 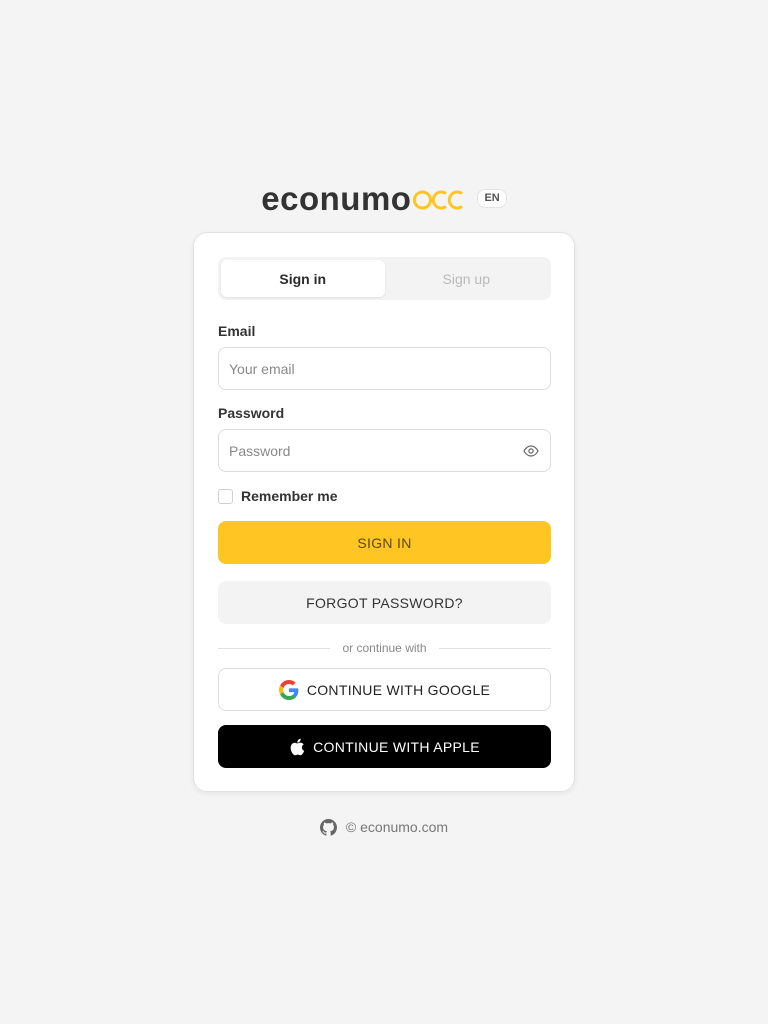 I want to click on apple-sign-in-button: CONTINUE WITH APPLE, so click(x=384, y=746).